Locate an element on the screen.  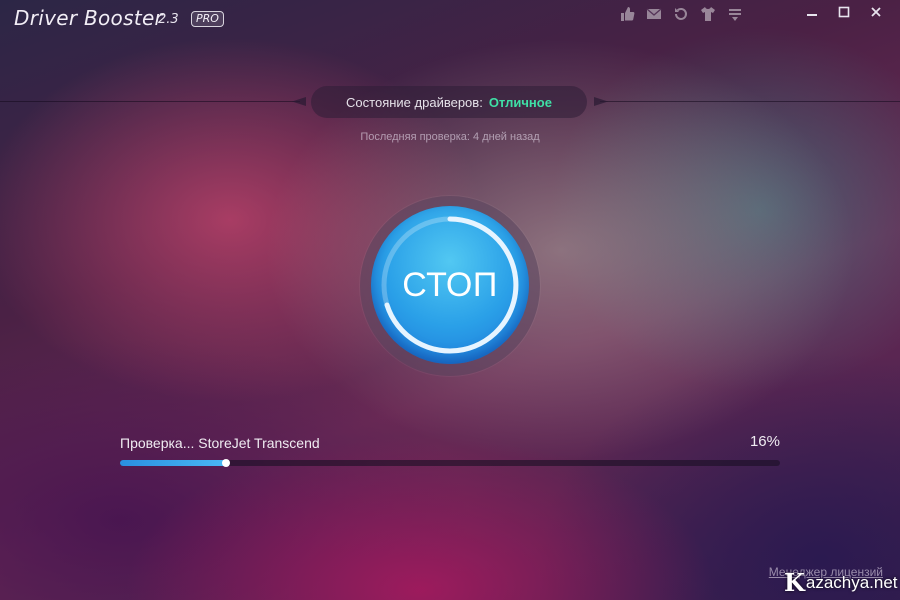
driver-status-value: Отличное is located at coordinates (520, 102).